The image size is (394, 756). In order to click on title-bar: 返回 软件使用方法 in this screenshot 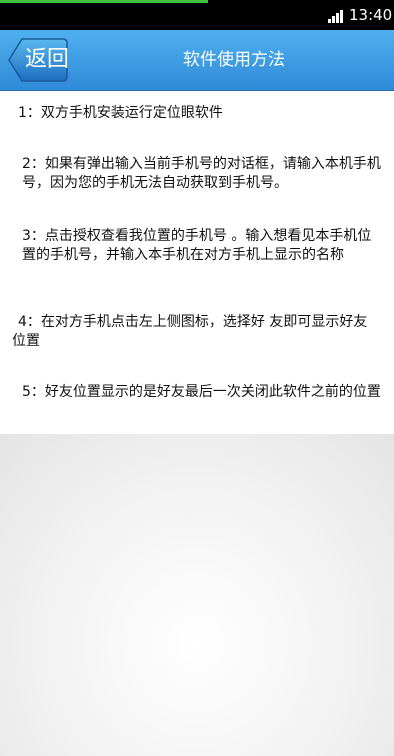, I will do `click(197, 60)`.